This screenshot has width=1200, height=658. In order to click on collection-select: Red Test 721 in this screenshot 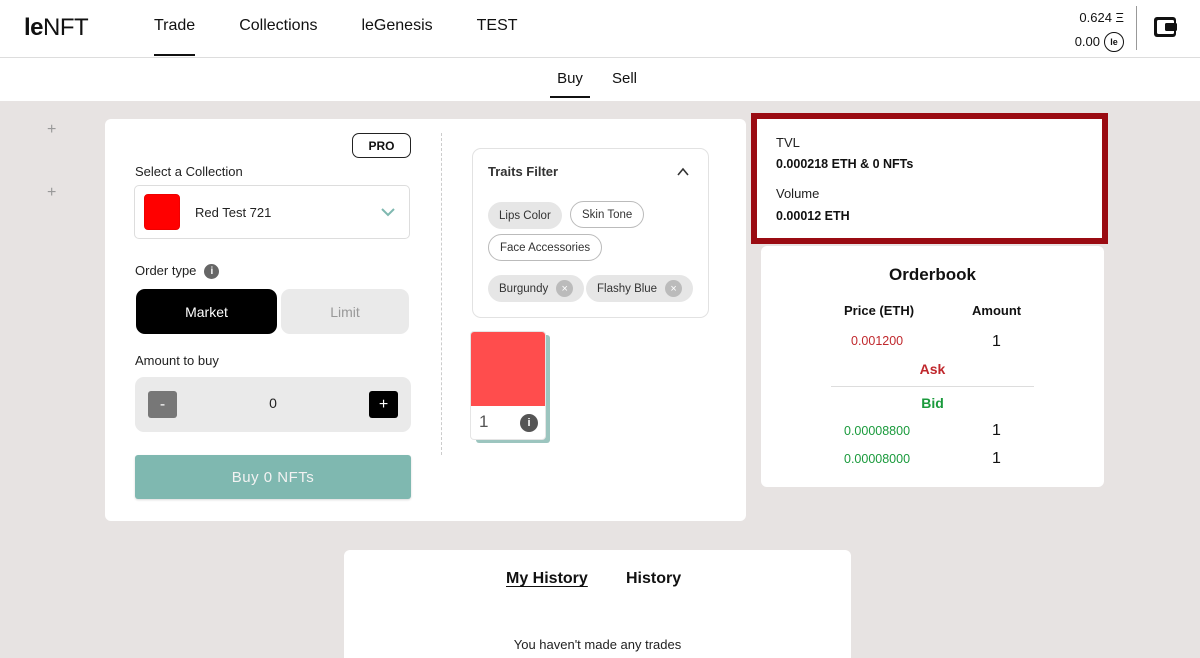, I will do `click(272, 212)`.